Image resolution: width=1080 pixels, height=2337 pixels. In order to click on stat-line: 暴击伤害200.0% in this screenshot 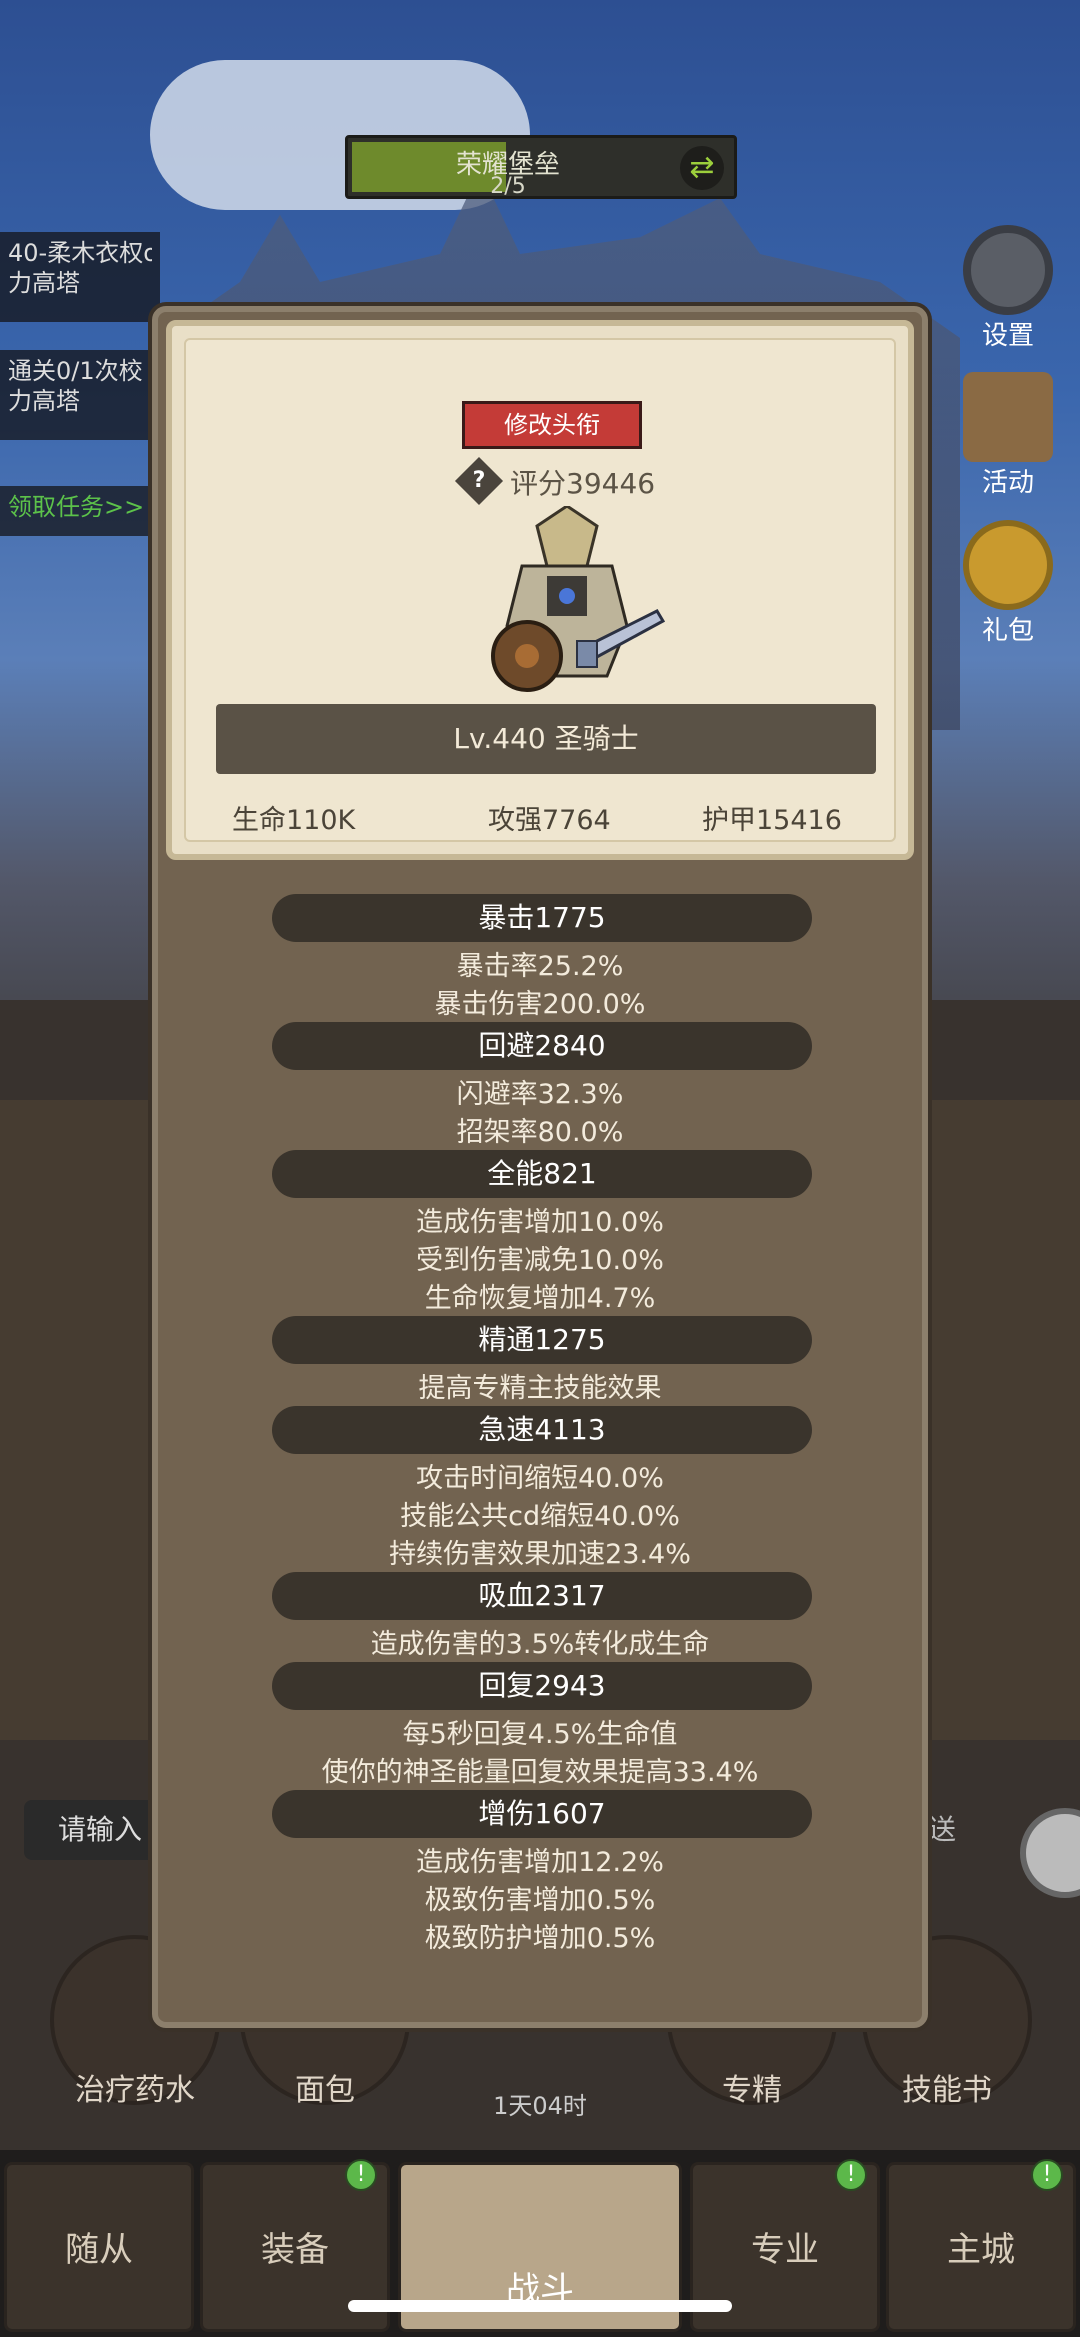, I will do `click(540, 1004)`.